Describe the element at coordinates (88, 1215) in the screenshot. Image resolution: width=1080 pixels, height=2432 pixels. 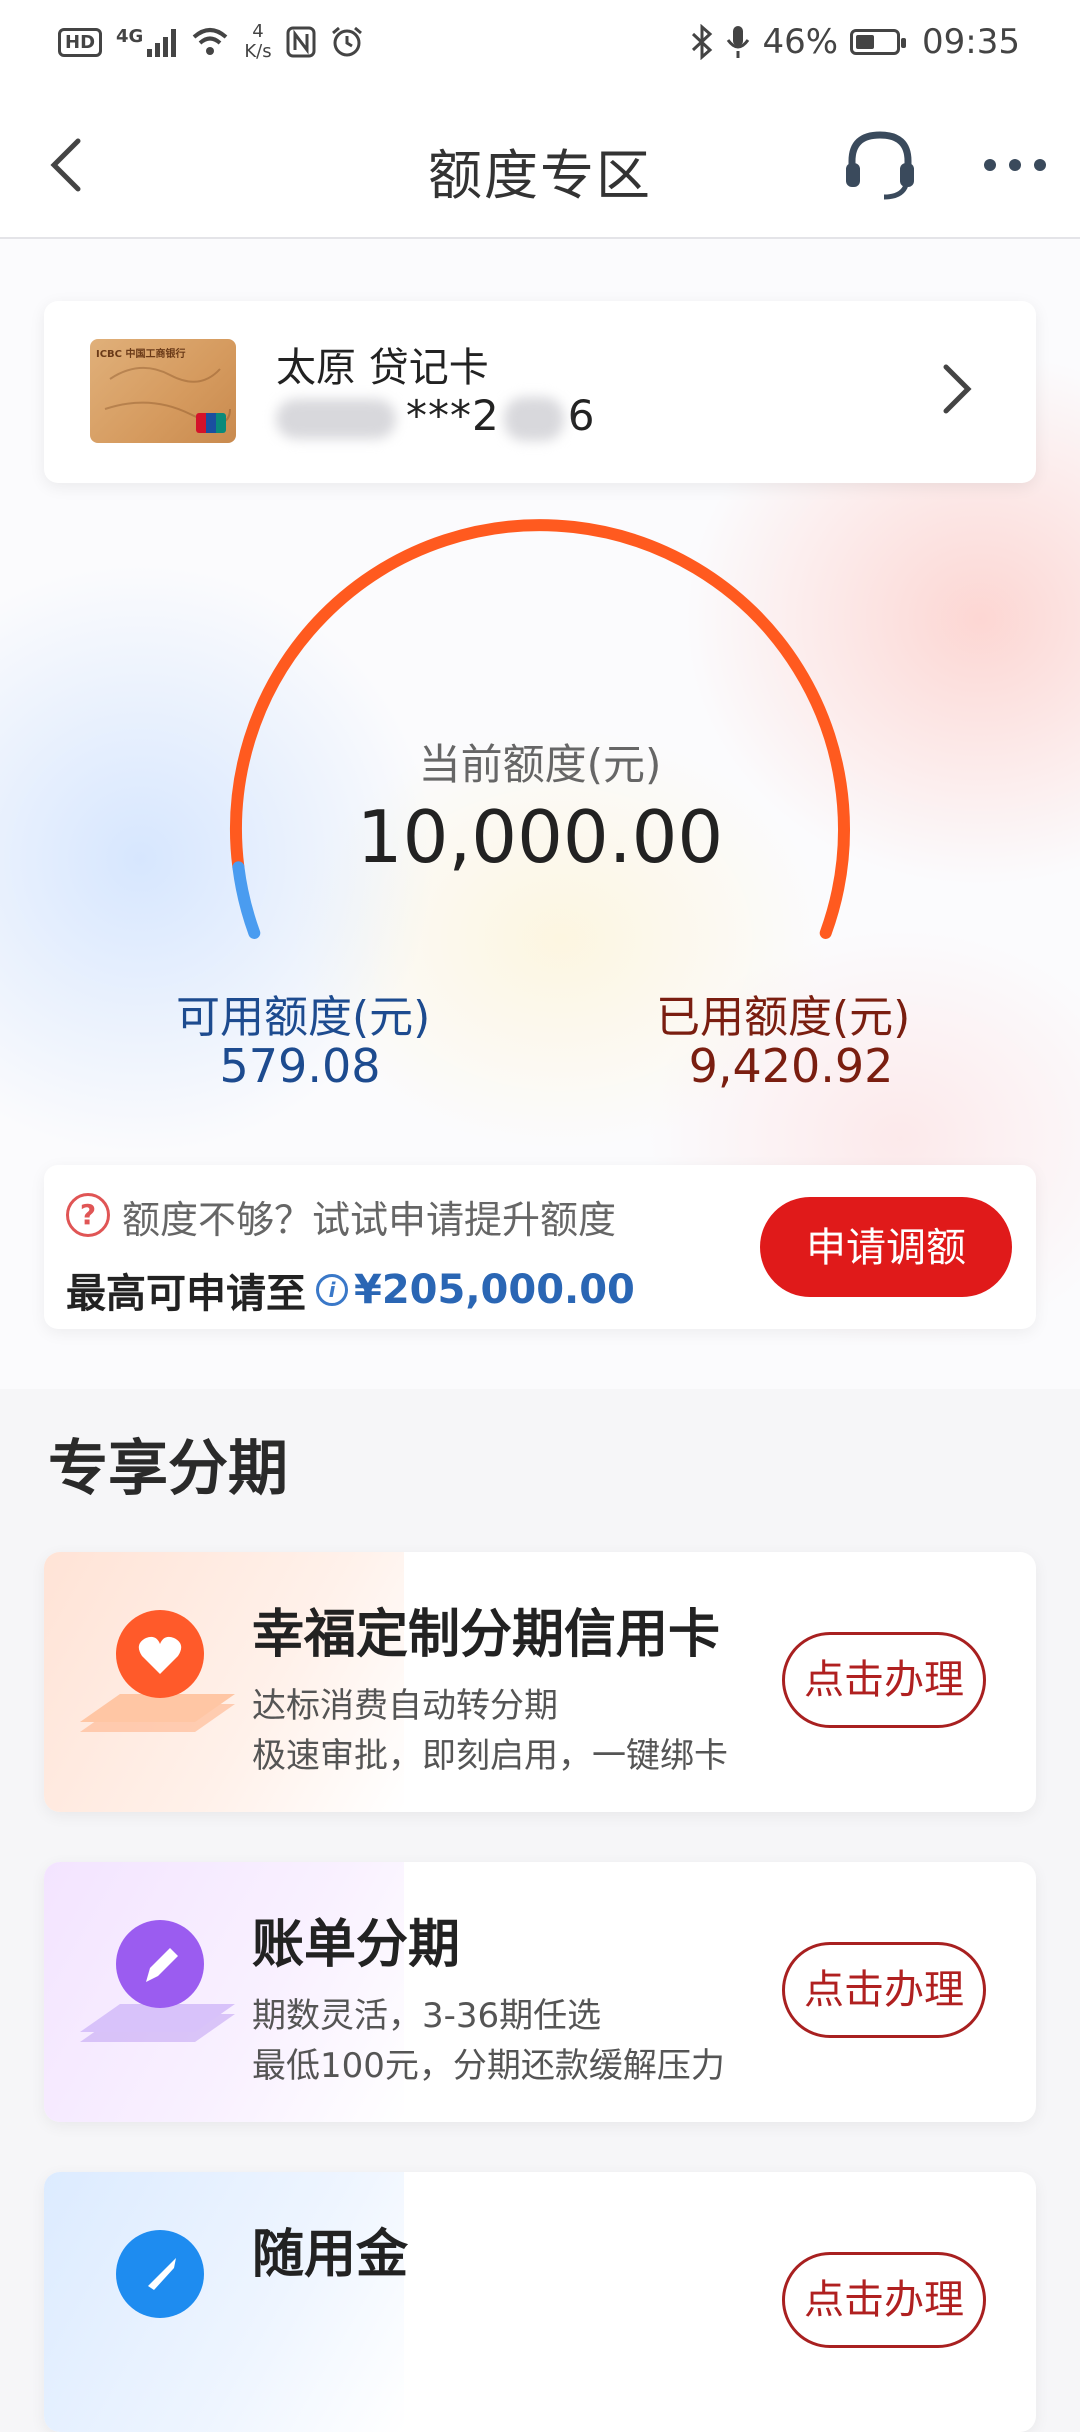
I see `question-icon: ?` at that location.